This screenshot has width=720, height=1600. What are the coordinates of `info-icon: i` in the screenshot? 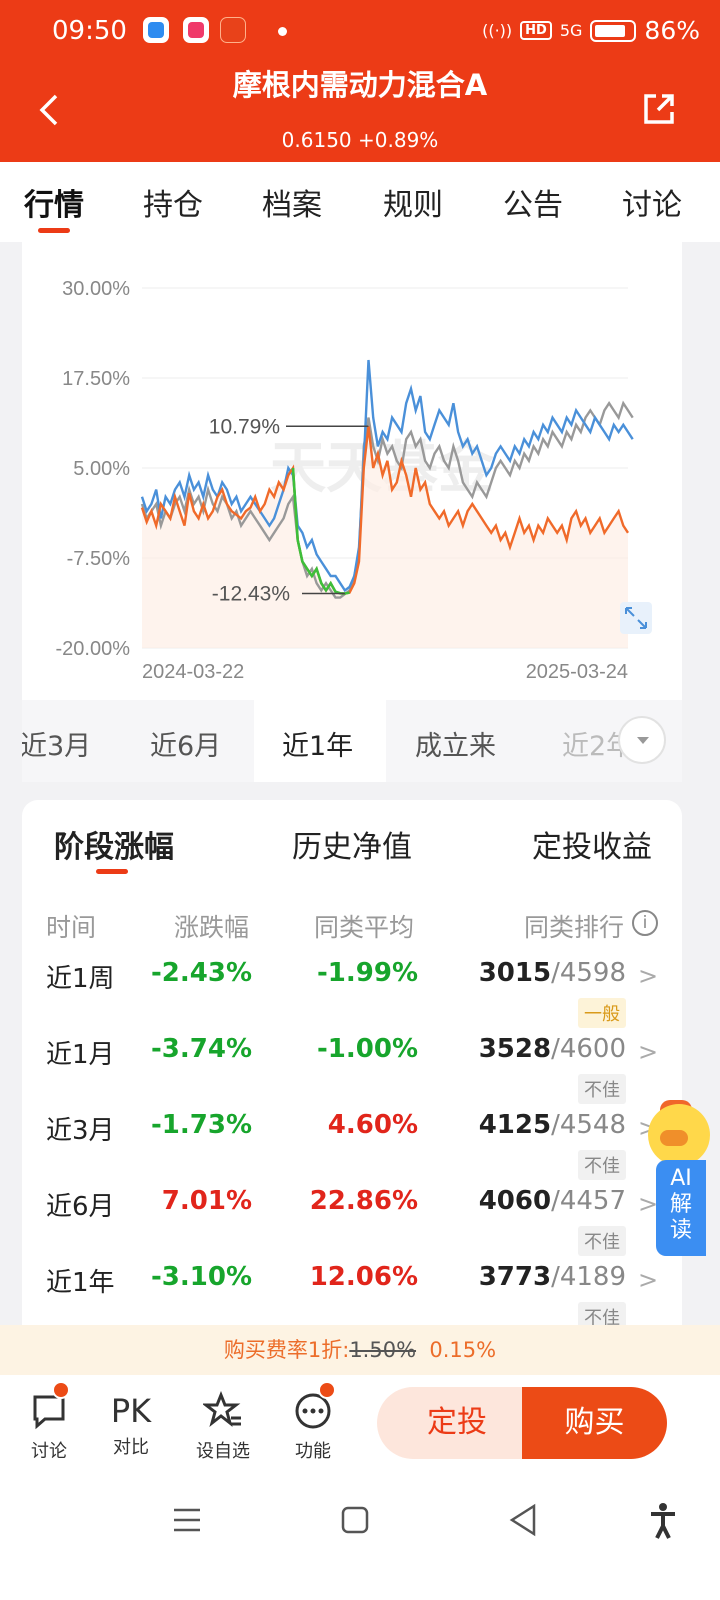 It's located at (645, 923).